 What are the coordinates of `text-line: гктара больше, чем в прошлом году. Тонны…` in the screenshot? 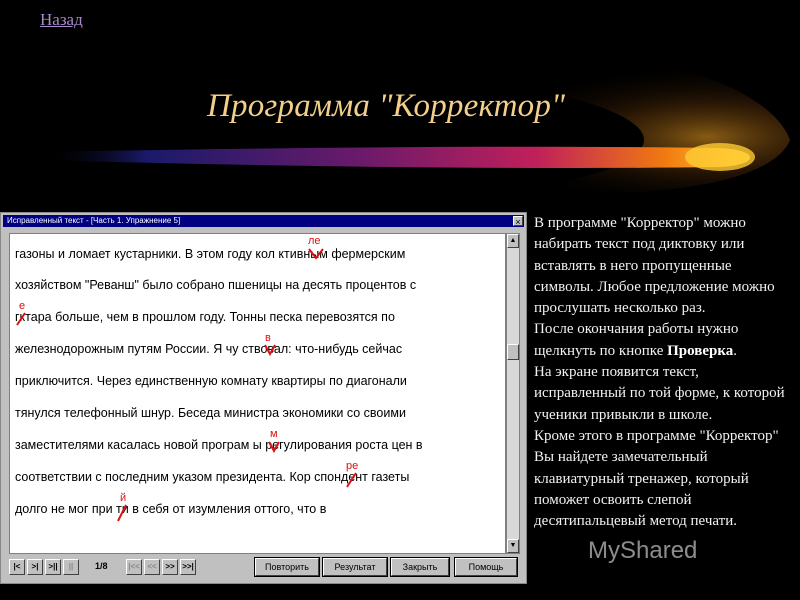 It's located at (205, 317).